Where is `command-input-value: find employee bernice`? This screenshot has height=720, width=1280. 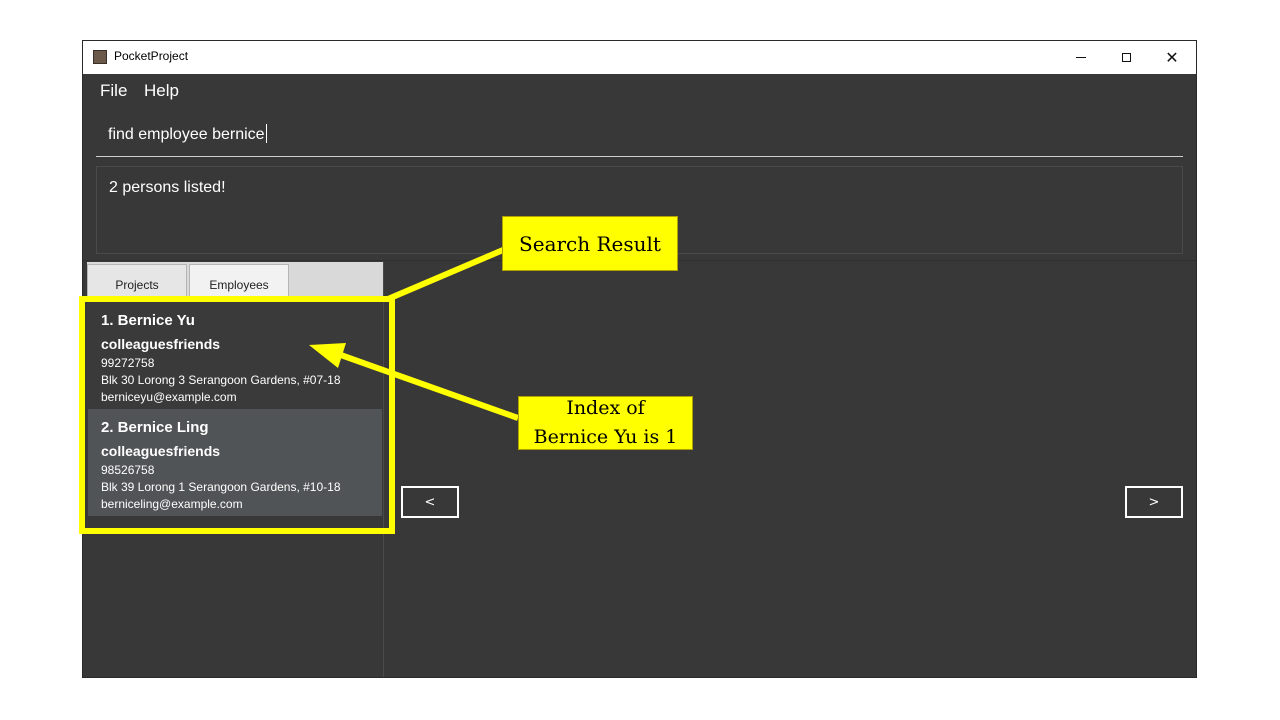
command-input-value: find employee bernice is located at coordinates (186, 134).